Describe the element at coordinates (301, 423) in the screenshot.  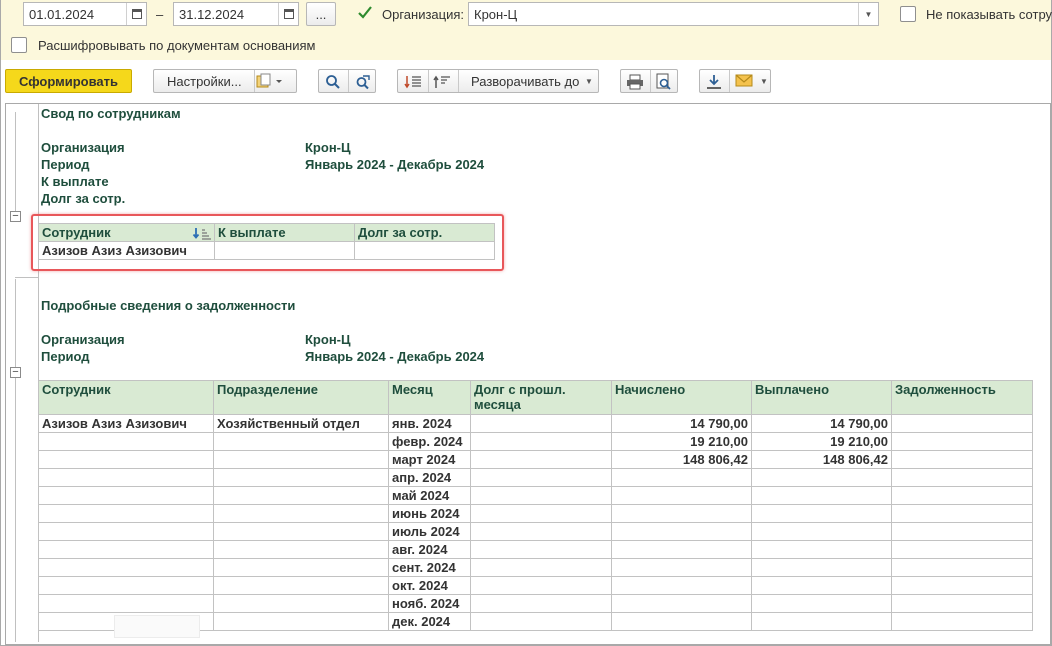
I see `cell-department: Хозяйственный отдел` at that location.